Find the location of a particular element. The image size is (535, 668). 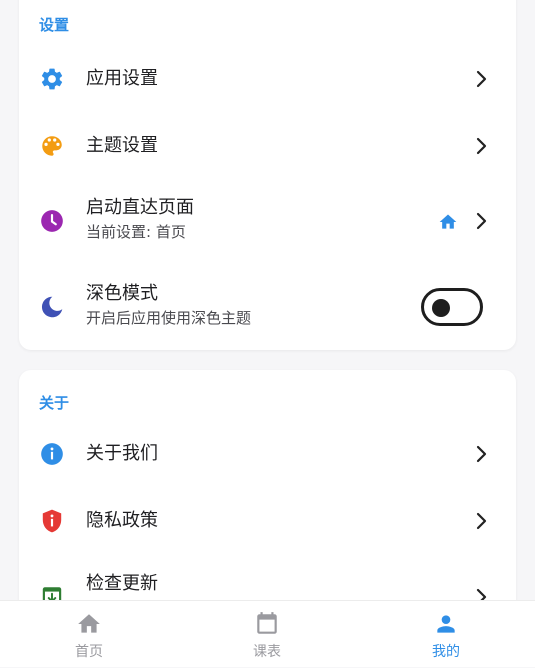

about-us-row: 关于我们 is located at coordinates (267, 454).